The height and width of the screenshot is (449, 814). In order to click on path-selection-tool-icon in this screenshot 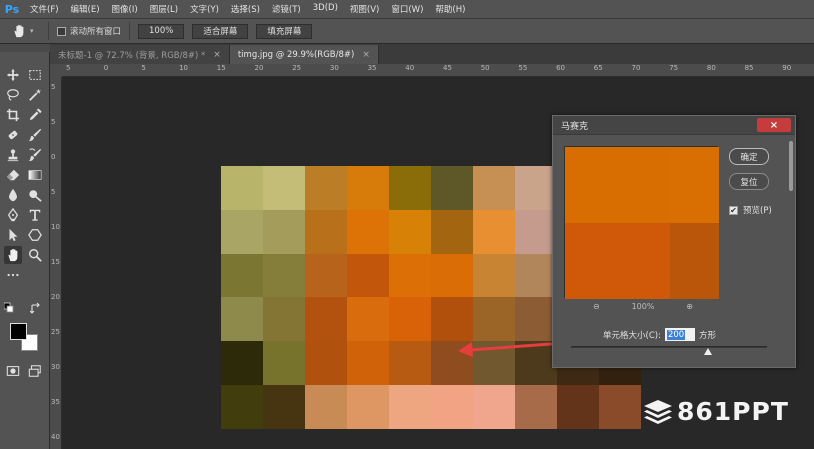, I will do `click(13, 235)`.